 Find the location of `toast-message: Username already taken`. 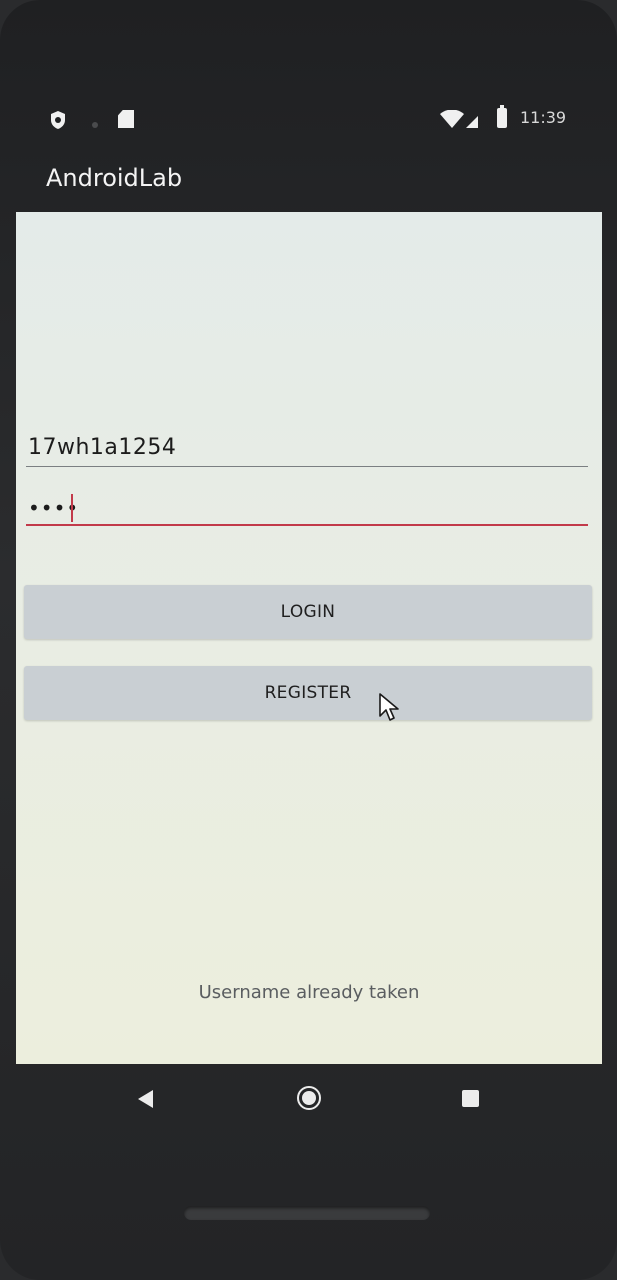

toast-message: Username already taken is located at coordinates (309, 992).